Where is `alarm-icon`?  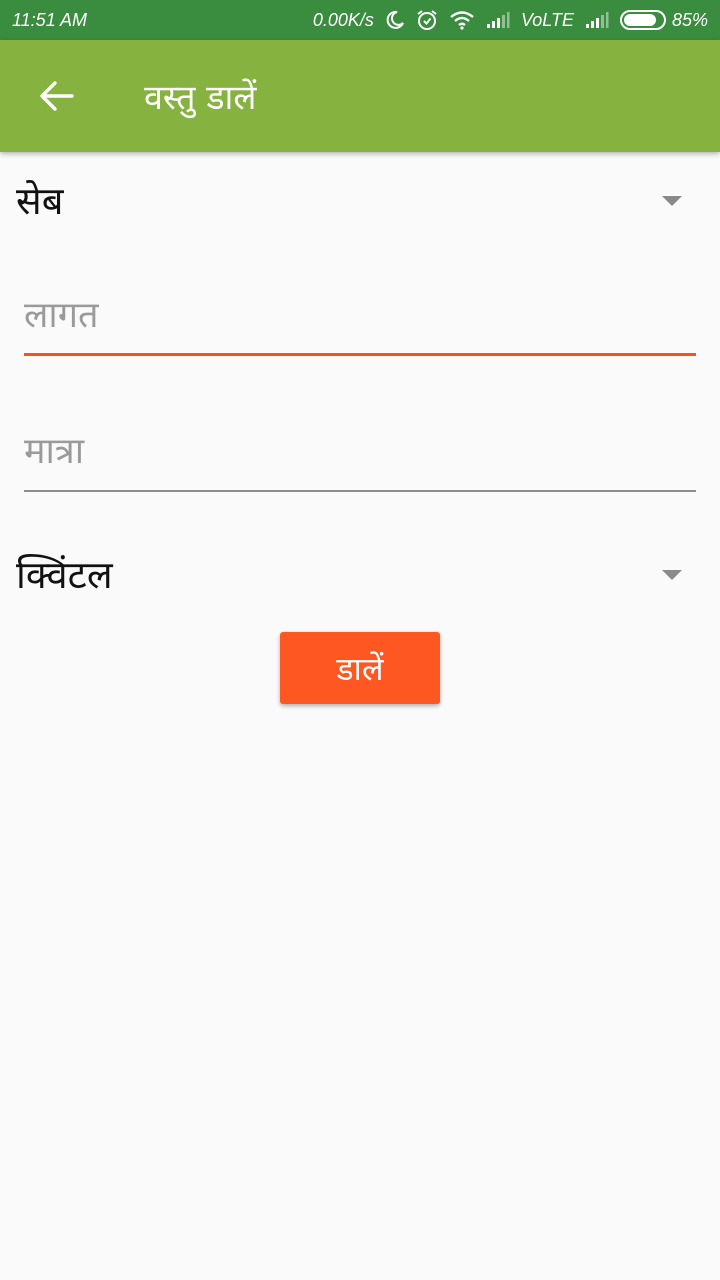 alarm-icon is located at coordinates (427, 20).